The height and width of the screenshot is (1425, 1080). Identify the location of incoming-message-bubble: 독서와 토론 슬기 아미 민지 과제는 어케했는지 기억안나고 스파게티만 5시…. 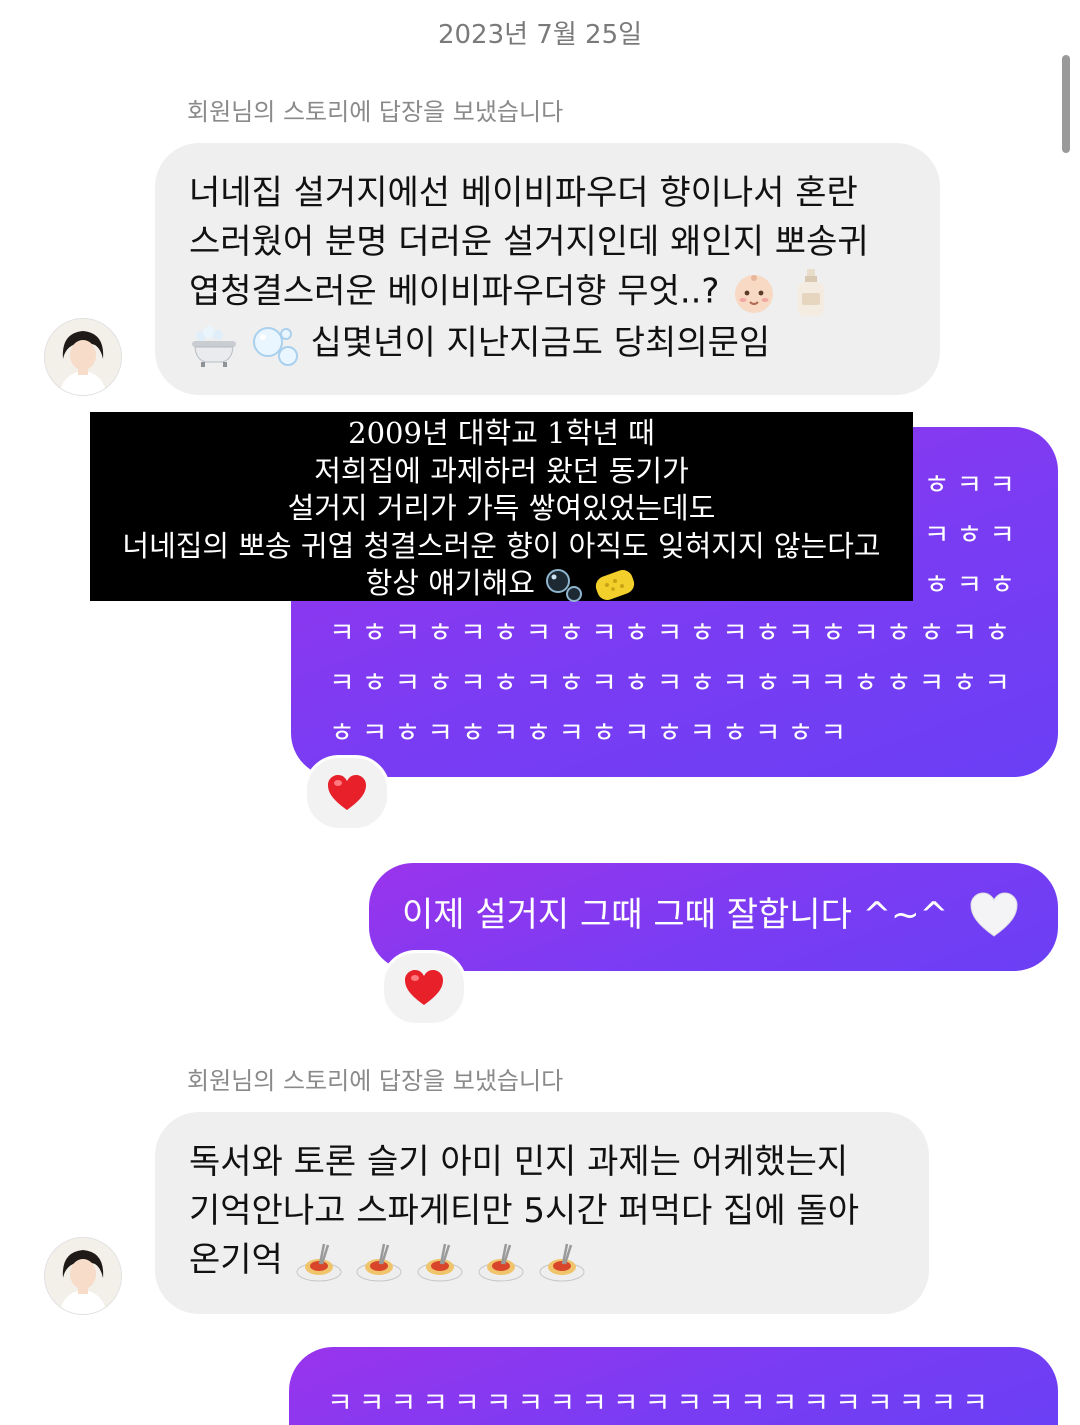
(542, 1213).